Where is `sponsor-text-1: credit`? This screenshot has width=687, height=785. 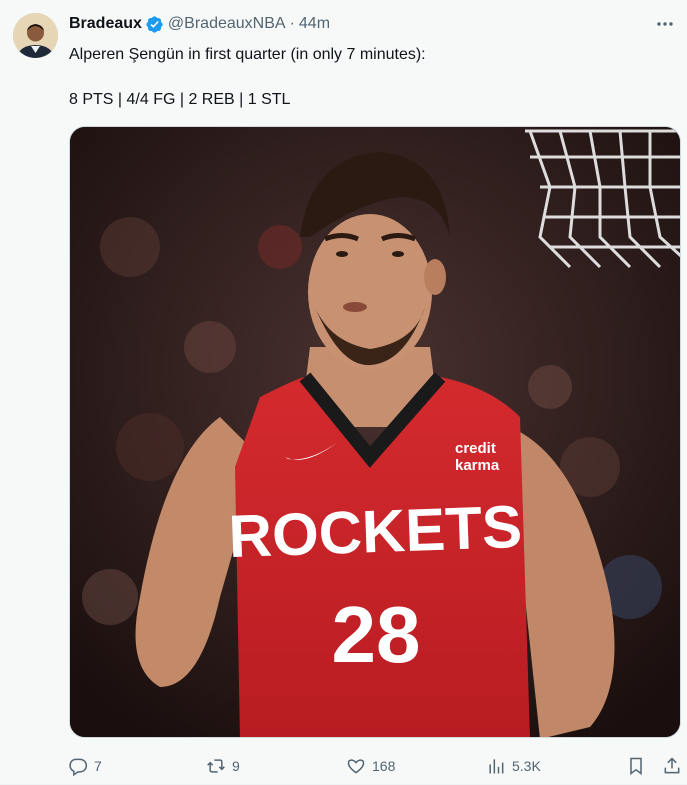
sponsor-text-1: credit is located at coordinates (475, 448).